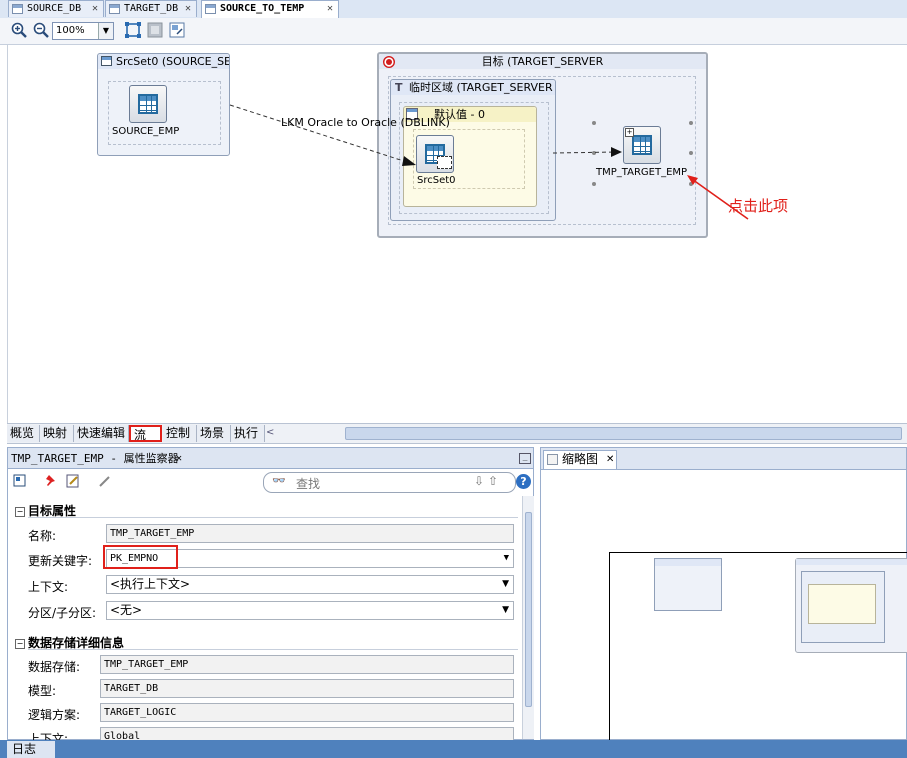  I want to click on vertical-scrollbar, so click(528, 617).